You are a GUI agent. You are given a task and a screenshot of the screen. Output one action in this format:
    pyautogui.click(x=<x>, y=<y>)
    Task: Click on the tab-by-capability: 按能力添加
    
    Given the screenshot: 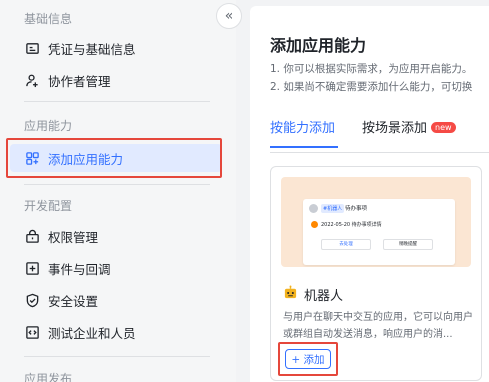 What is the action you would take?
    pyautogui.click(x=302, y=126)
    